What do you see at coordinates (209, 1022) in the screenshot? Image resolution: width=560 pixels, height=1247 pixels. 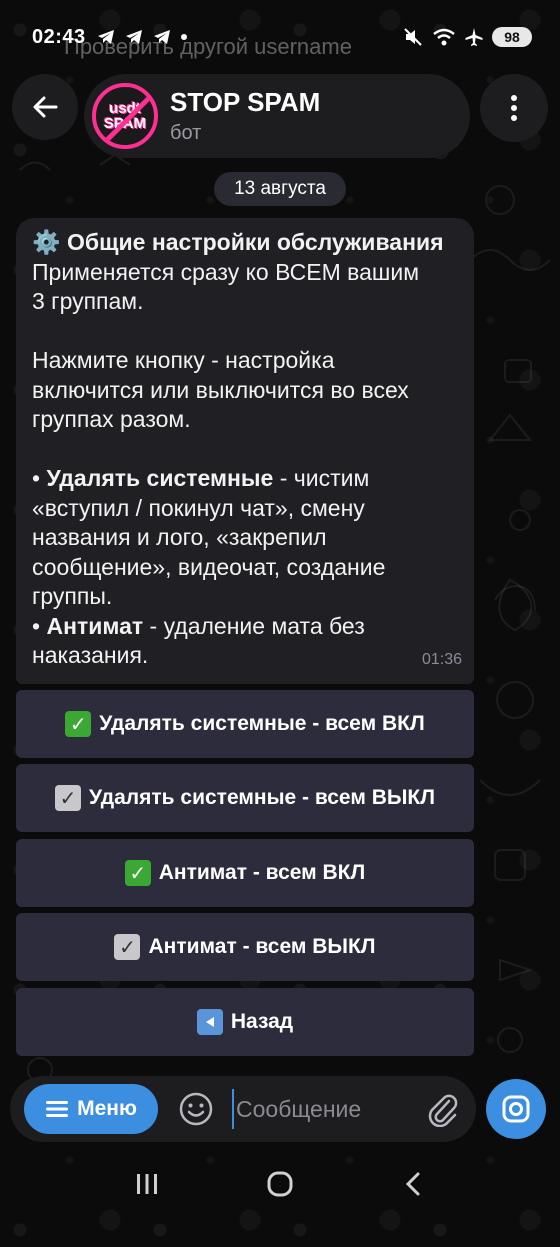 I see `back-arrow-icon` at bounding box center [209, 1022].